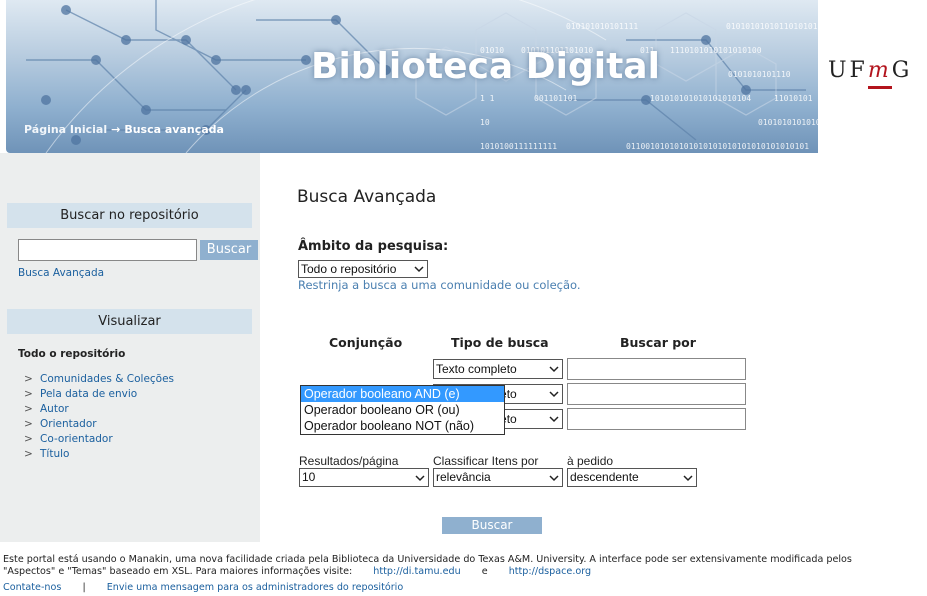  I want to click on browse-link-advisor: Orientador, so click(68, 424).